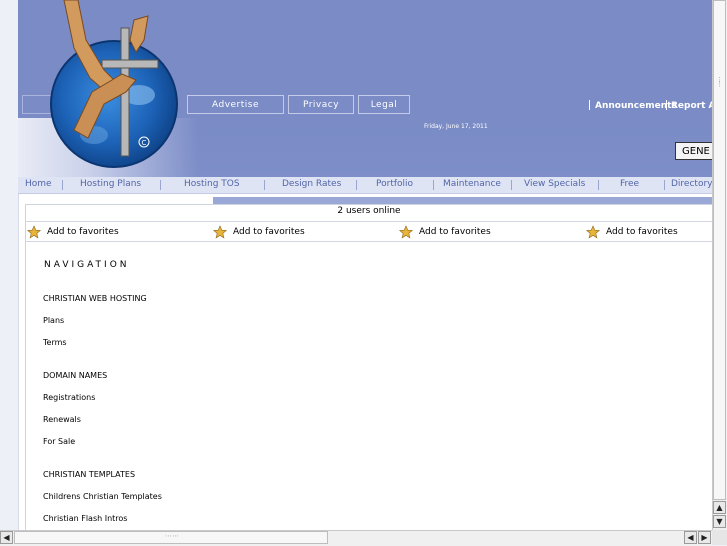  I want to click on vertical-scroll-thumb, so click(719, 250).